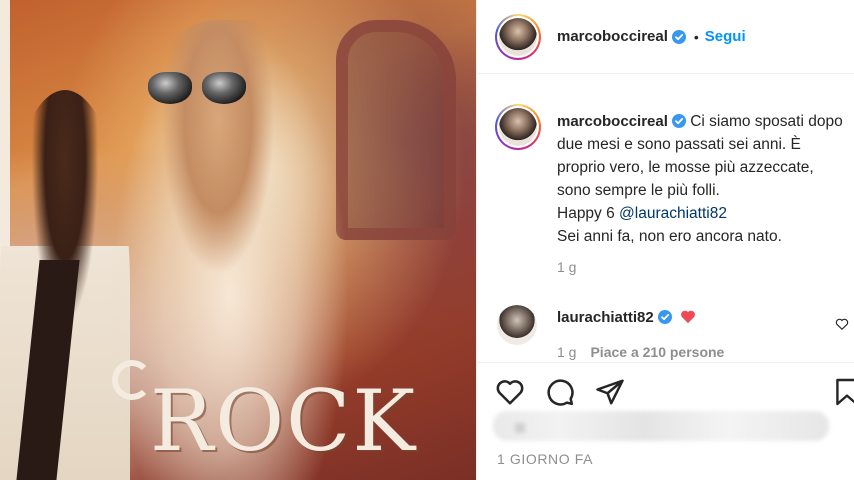  I want to click on comment-icon, so click(560, 392).